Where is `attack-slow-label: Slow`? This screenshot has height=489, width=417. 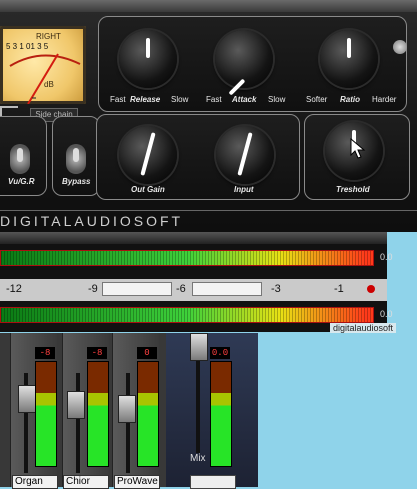 attack-slow-label: Slow is located at coordinates (277, 99).